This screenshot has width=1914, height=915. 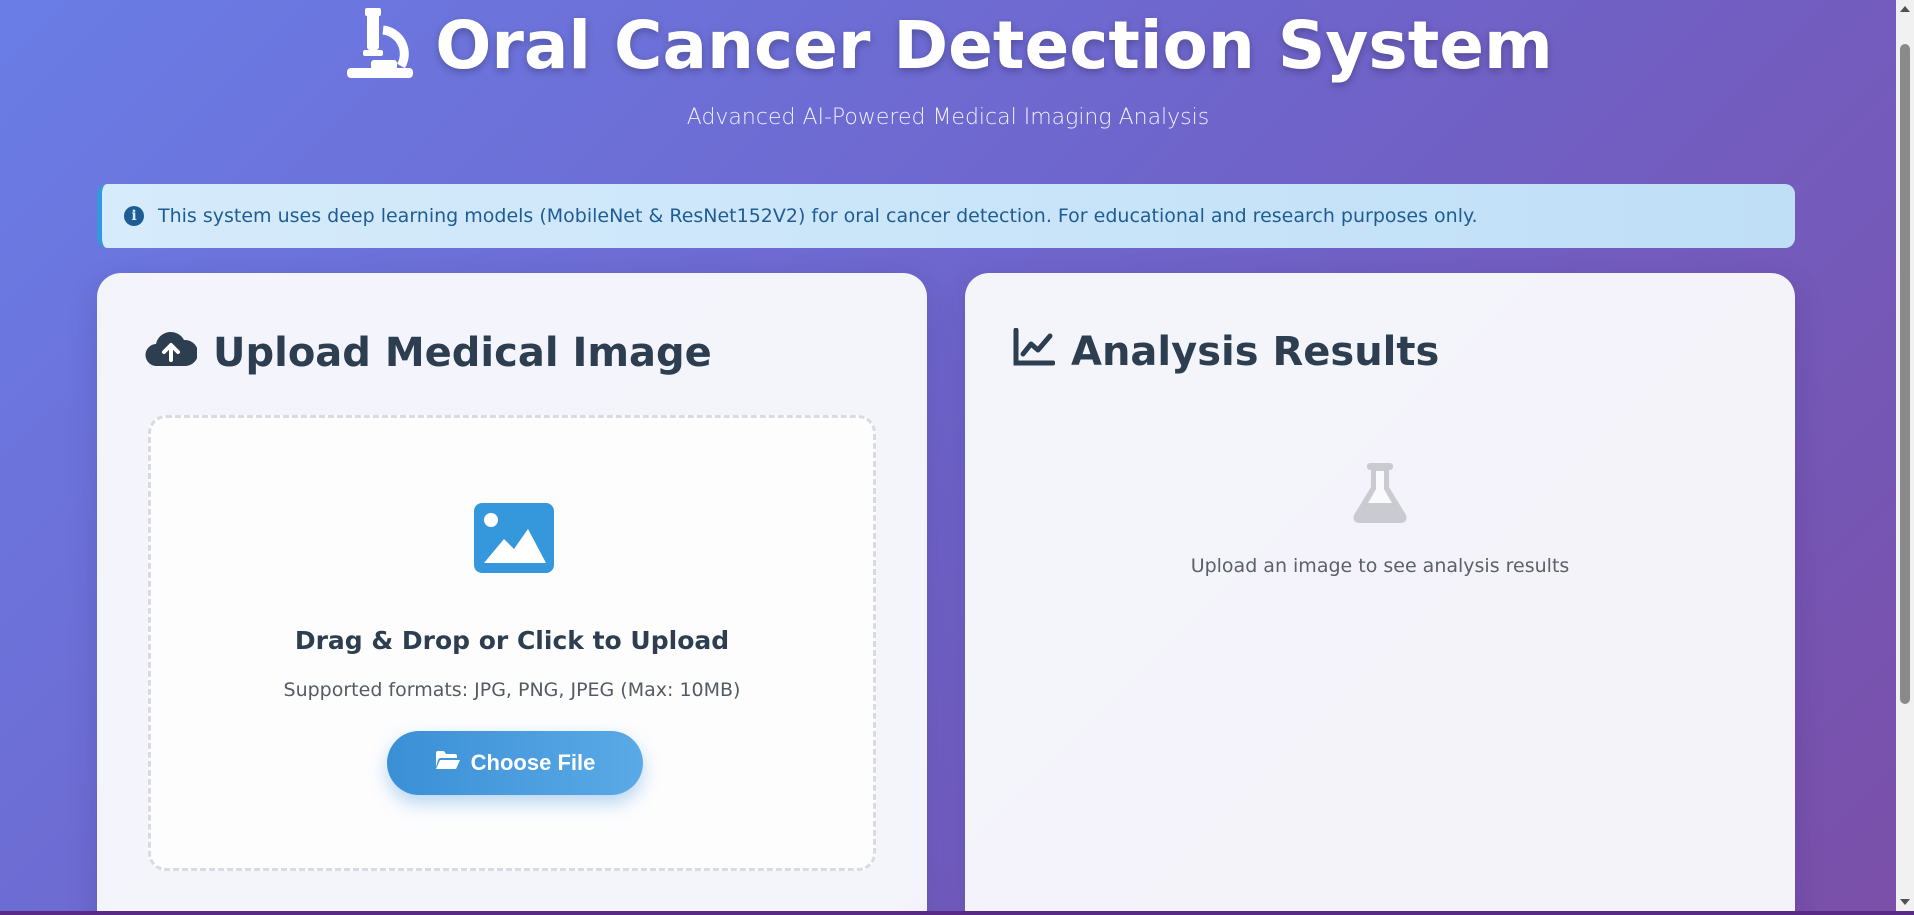 What do you see at coordinates (1905, 9) in the screenshot?
I see `scroll-up-arrow-icon` at bounding box center [1905, 9].